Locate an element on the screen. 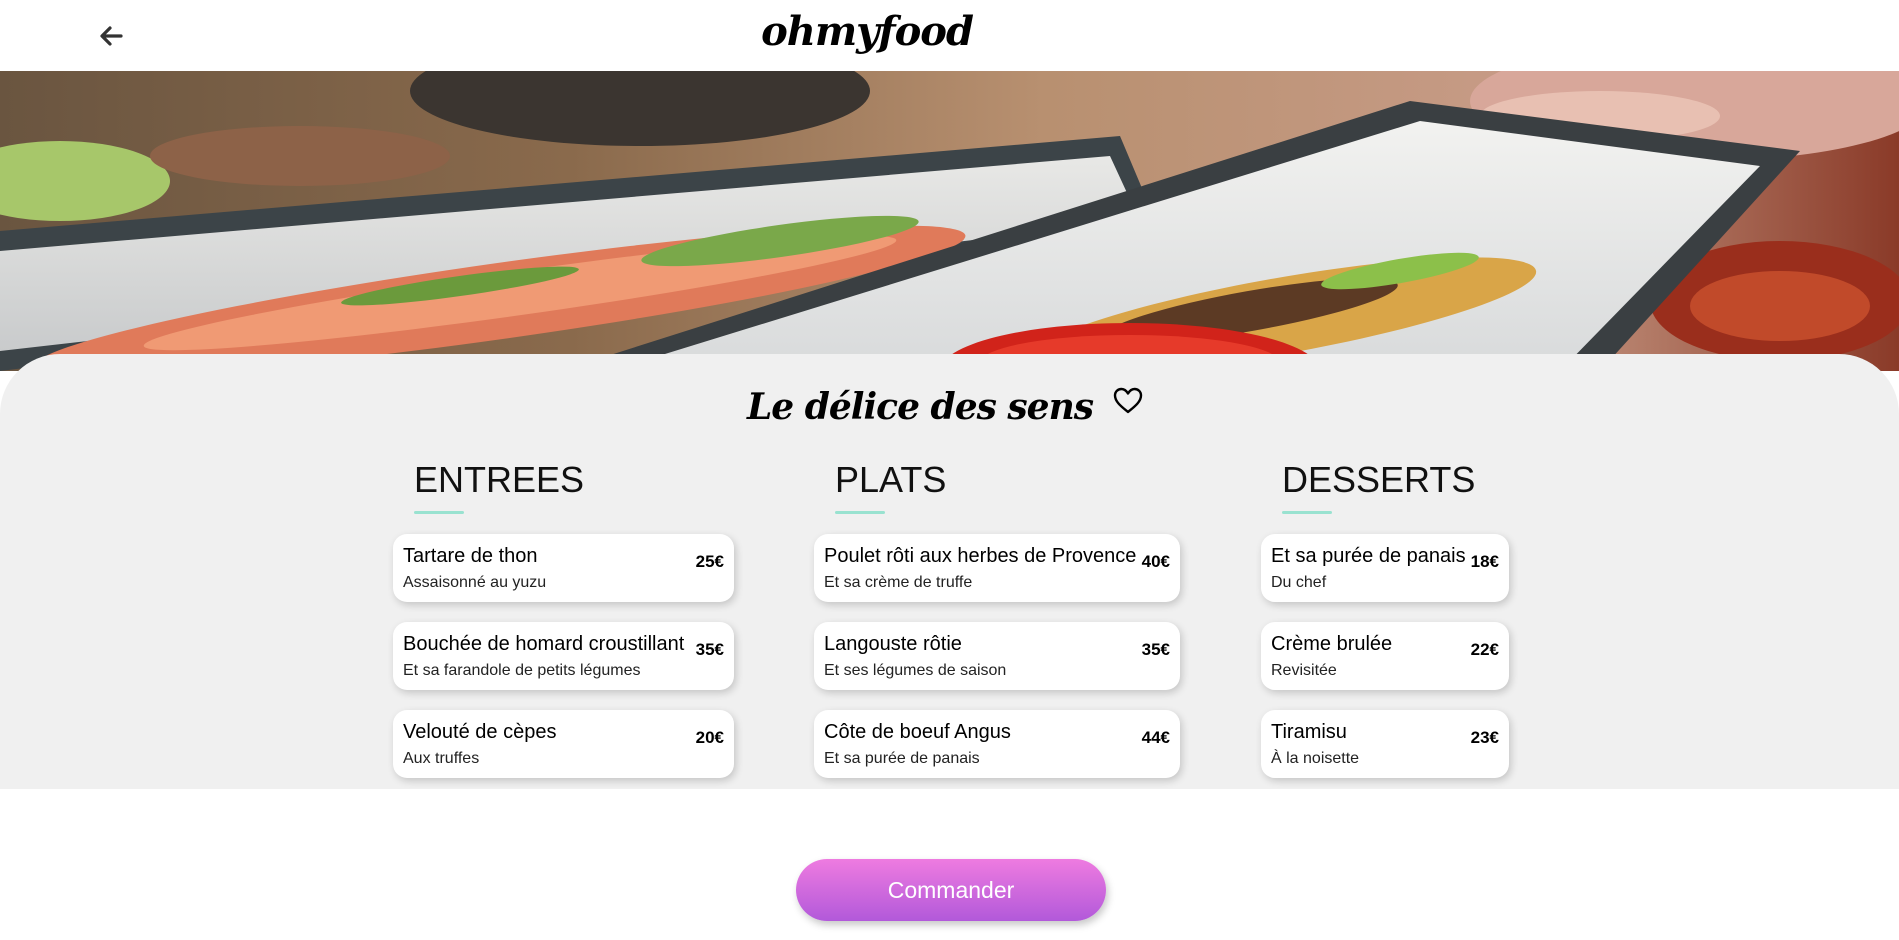 This screenshot has width=1899, height=940. column-heading: ENTREES is located at coordinates (499, 479).